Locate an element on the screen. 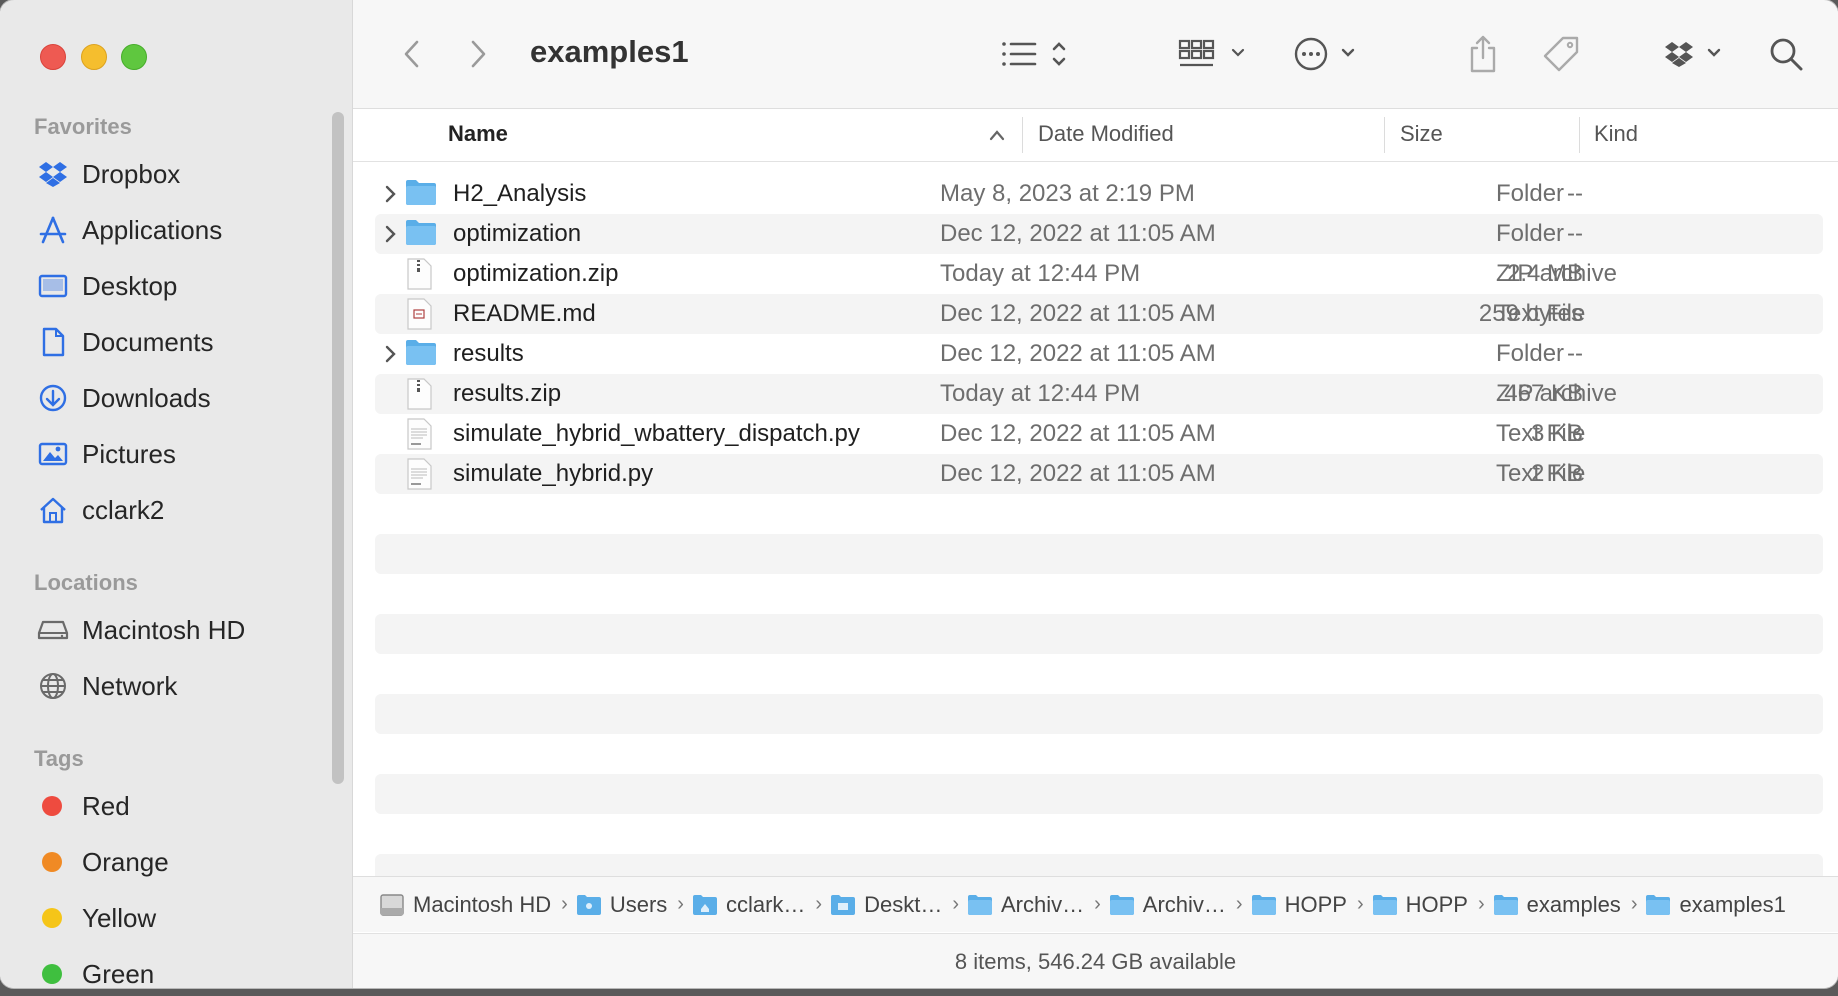  sidebar-item-macintosh-hd: Macintosh HD is located at coordinates (181, 630).